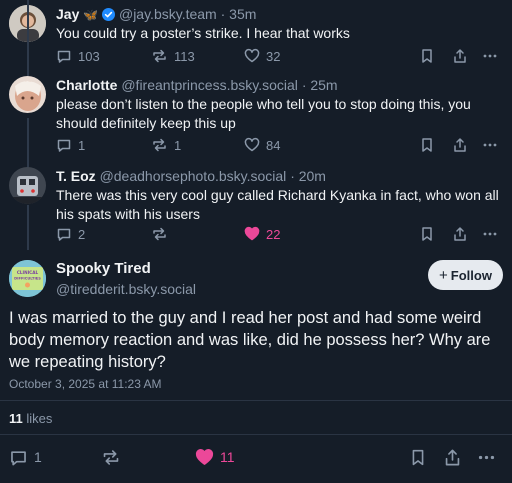 This screenshot has height=483, width=512. I want to click on author-handle: @deadhorsephoto.bsky.social, so click(193, 176).